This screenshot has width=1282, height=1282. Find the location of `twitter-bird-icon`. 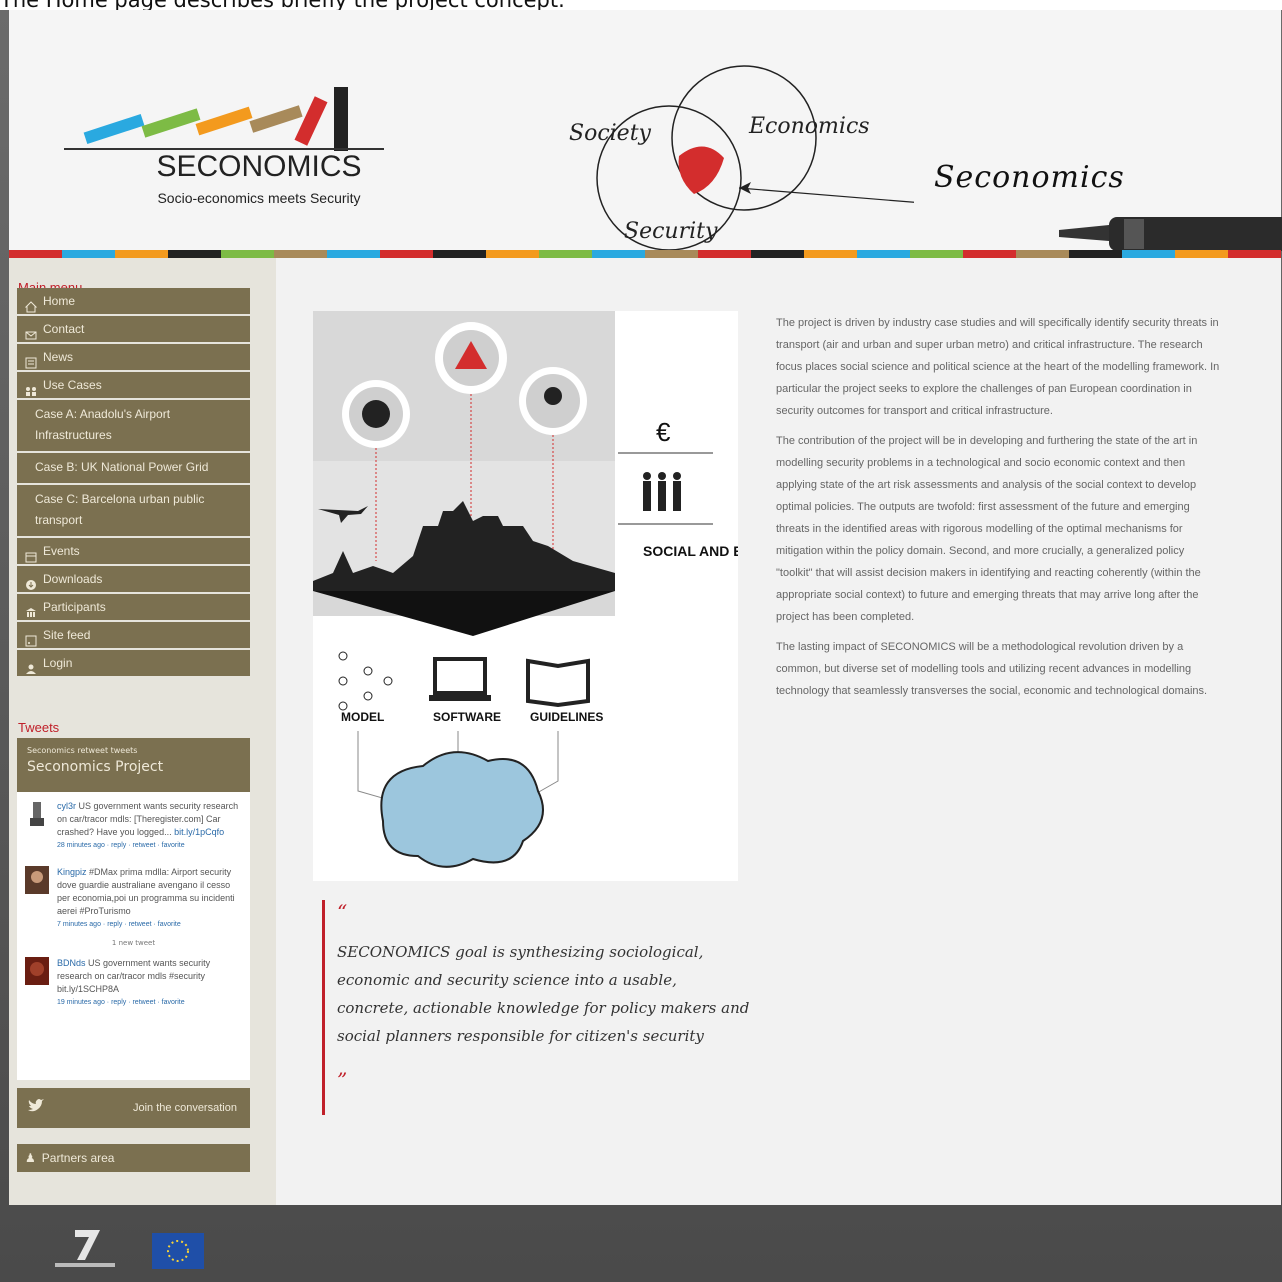

twitter-bird-icon is located at coordinates (36, 1105).